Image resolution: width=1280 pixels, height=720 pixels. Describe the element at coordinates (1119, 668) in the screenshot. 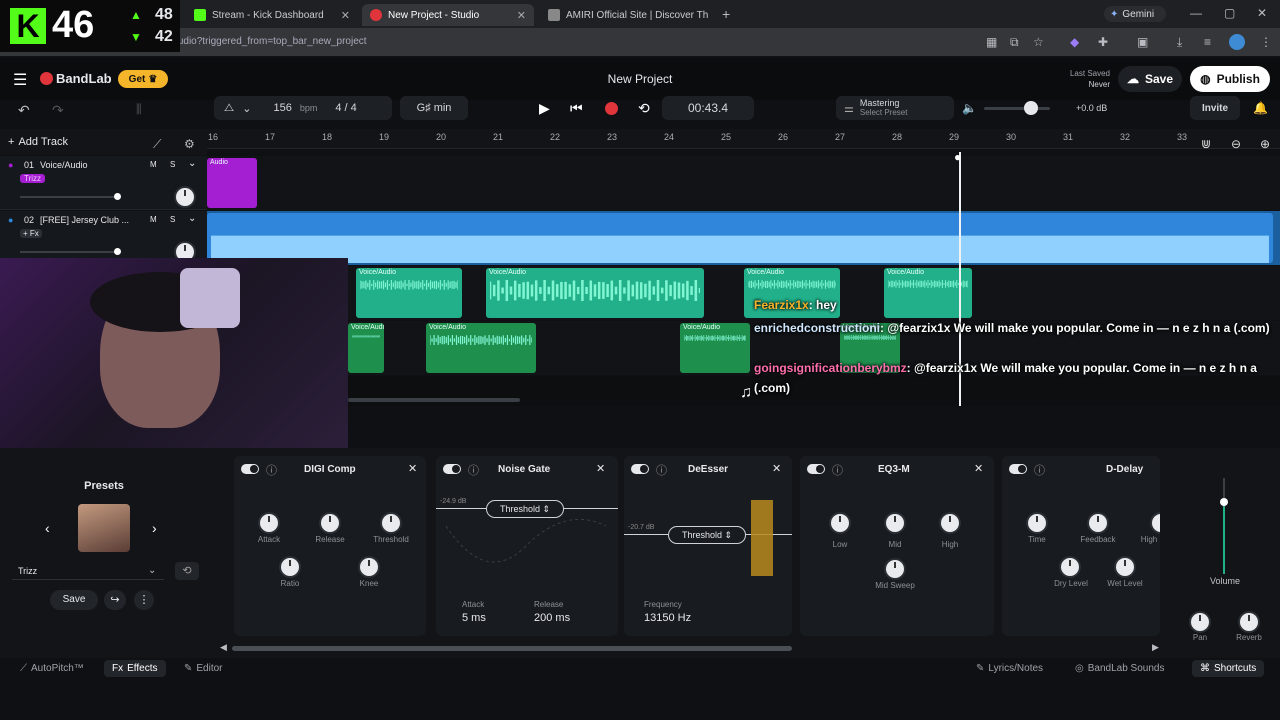

I see `bandlab-sounds-button: ◎ BandLab Sounds` at that location.